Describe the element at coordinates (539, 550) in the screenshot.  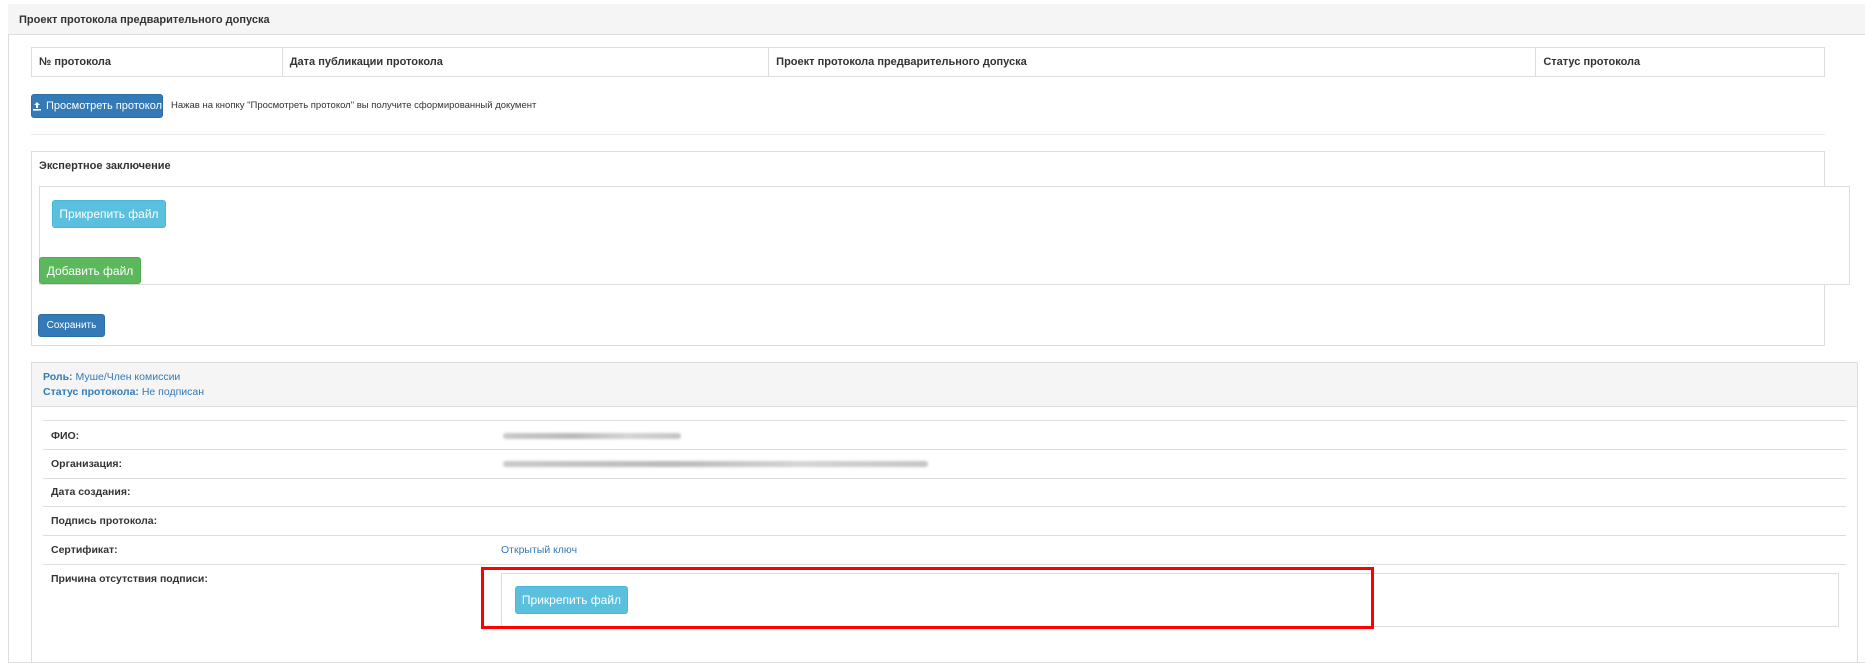
I see `public-key-link: Открытый ключ` at that location.